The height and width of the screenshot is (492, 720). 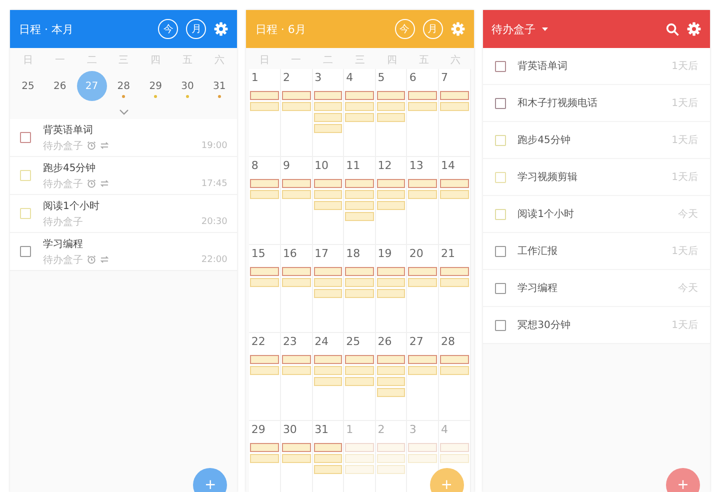 What do you see at coordinates (264, 81) in the screenshot?
I see `day-number: 1` at bounding box center [264, 81].